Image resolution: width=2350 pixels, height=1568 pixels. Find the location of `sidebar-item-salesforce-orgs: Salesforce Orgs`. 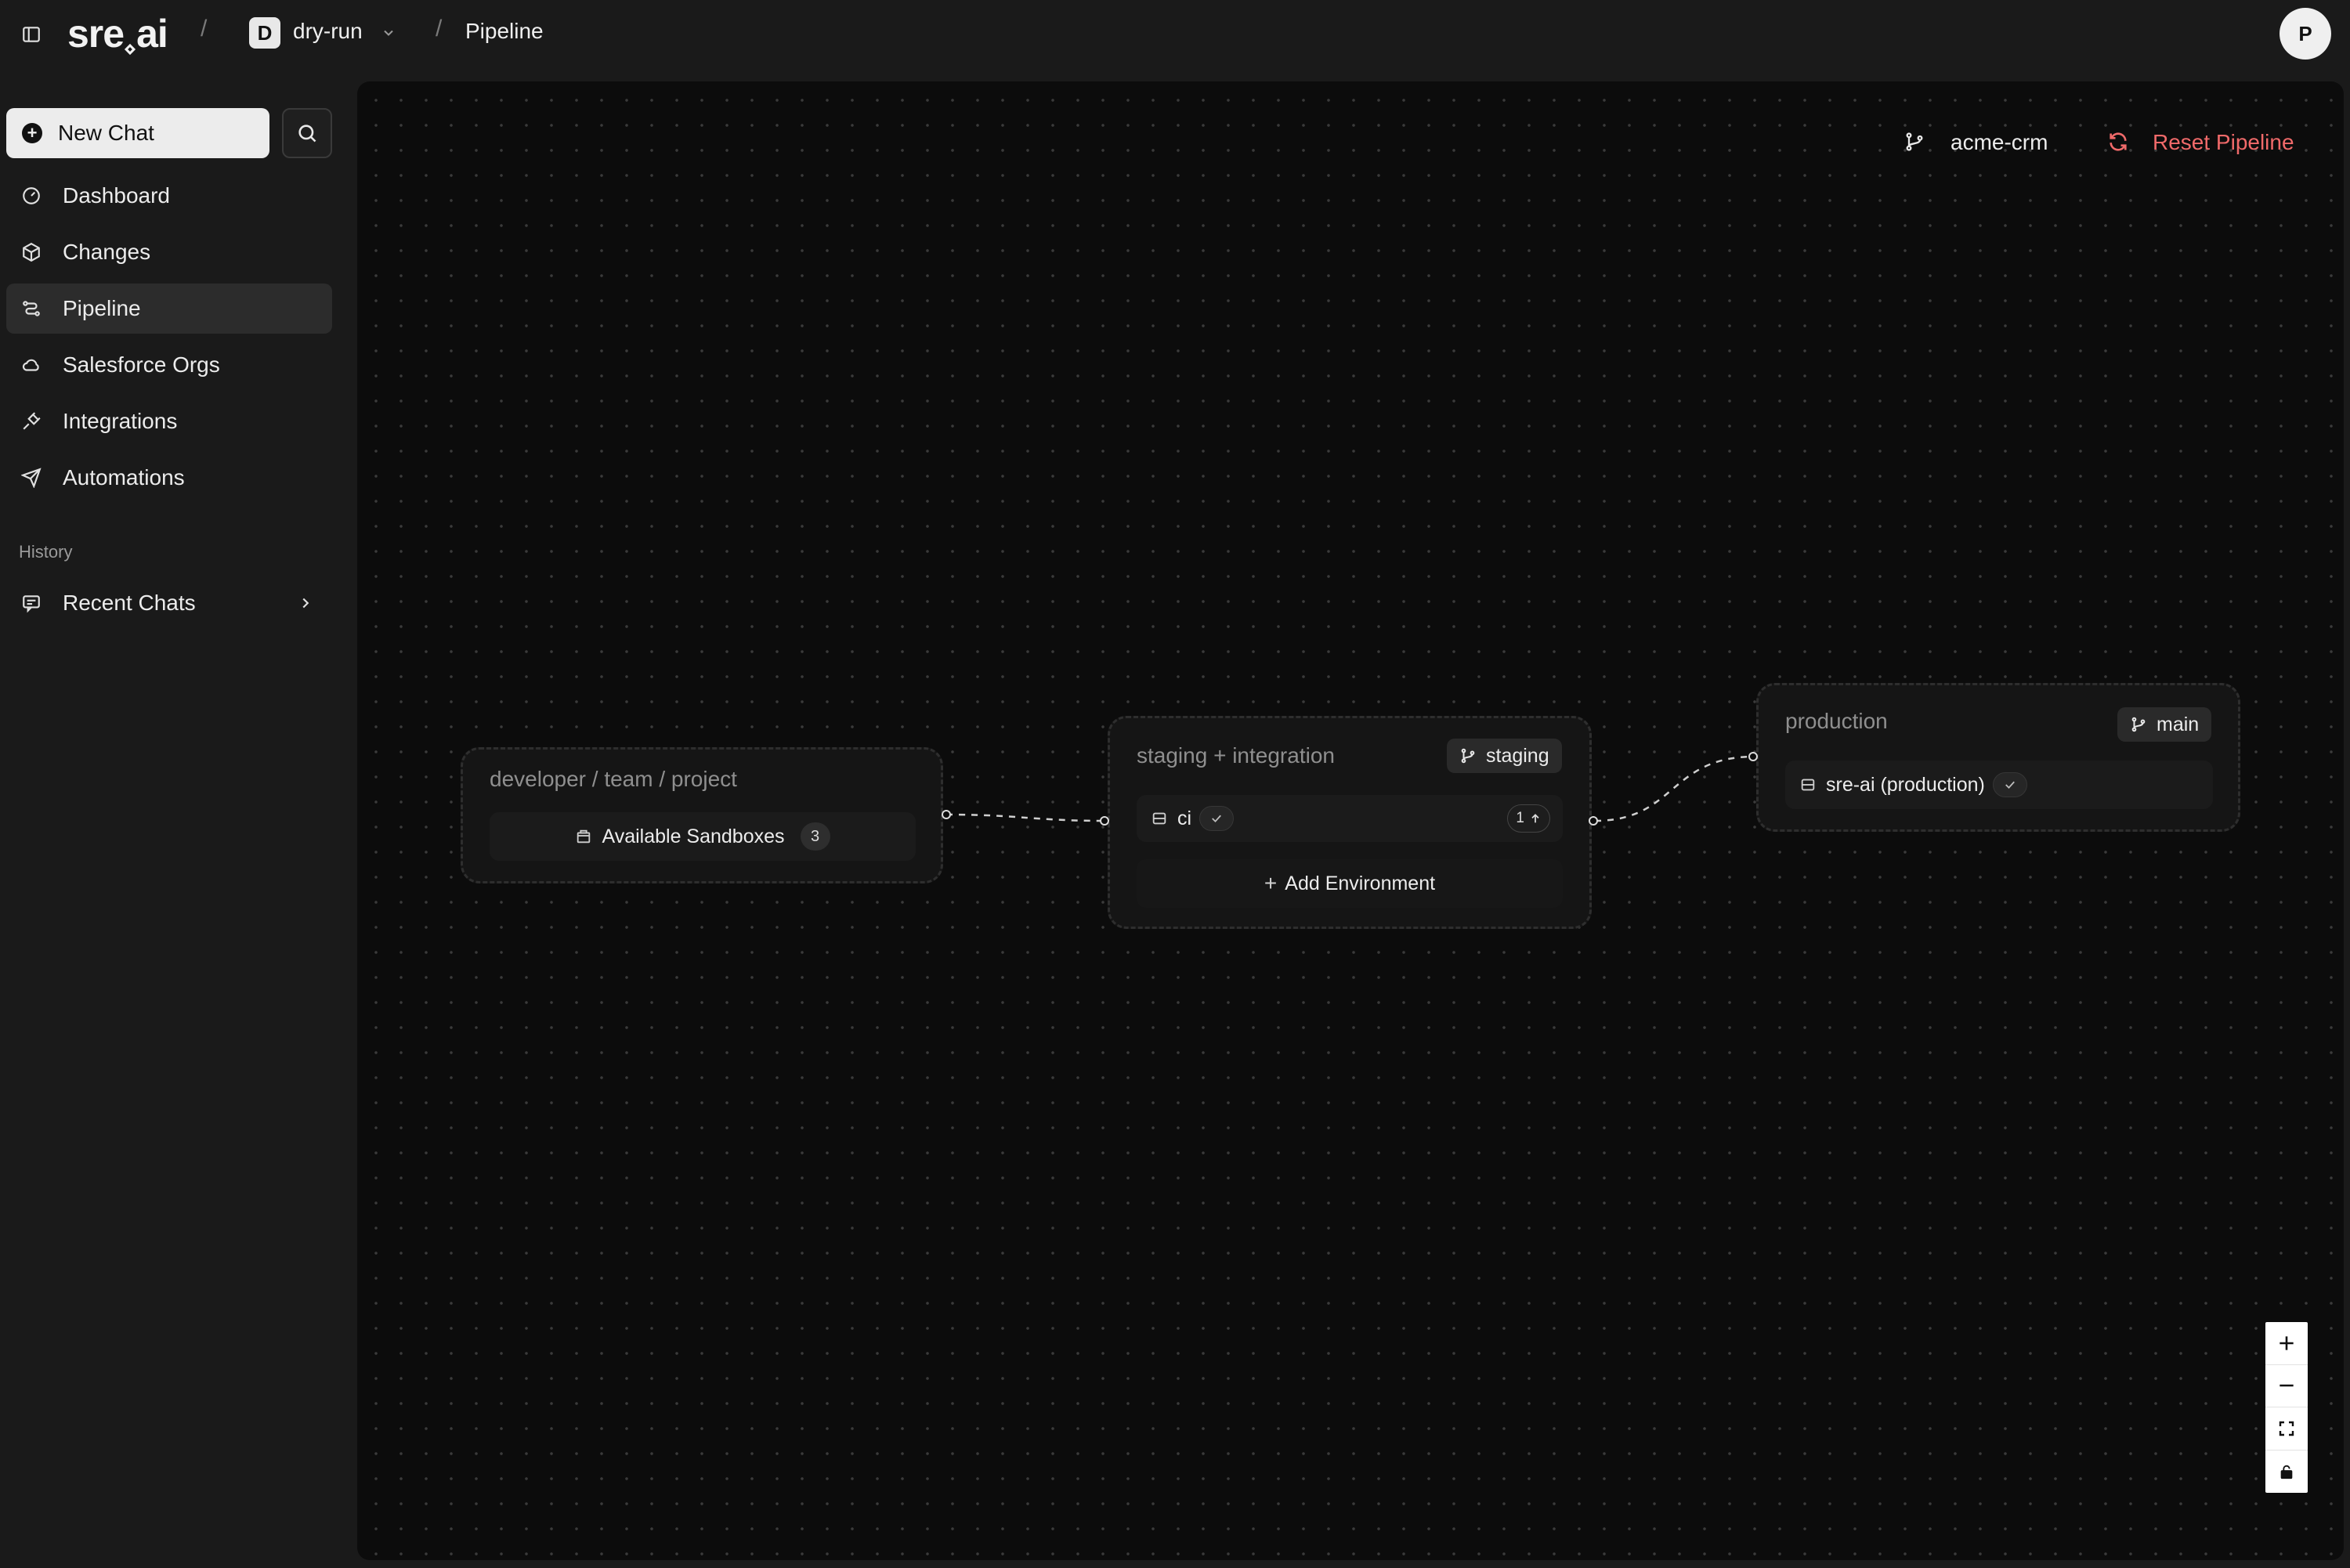

sidebar-item-salesforce-orgs: Salesforce Orgs is located at coordinates (169, 365).